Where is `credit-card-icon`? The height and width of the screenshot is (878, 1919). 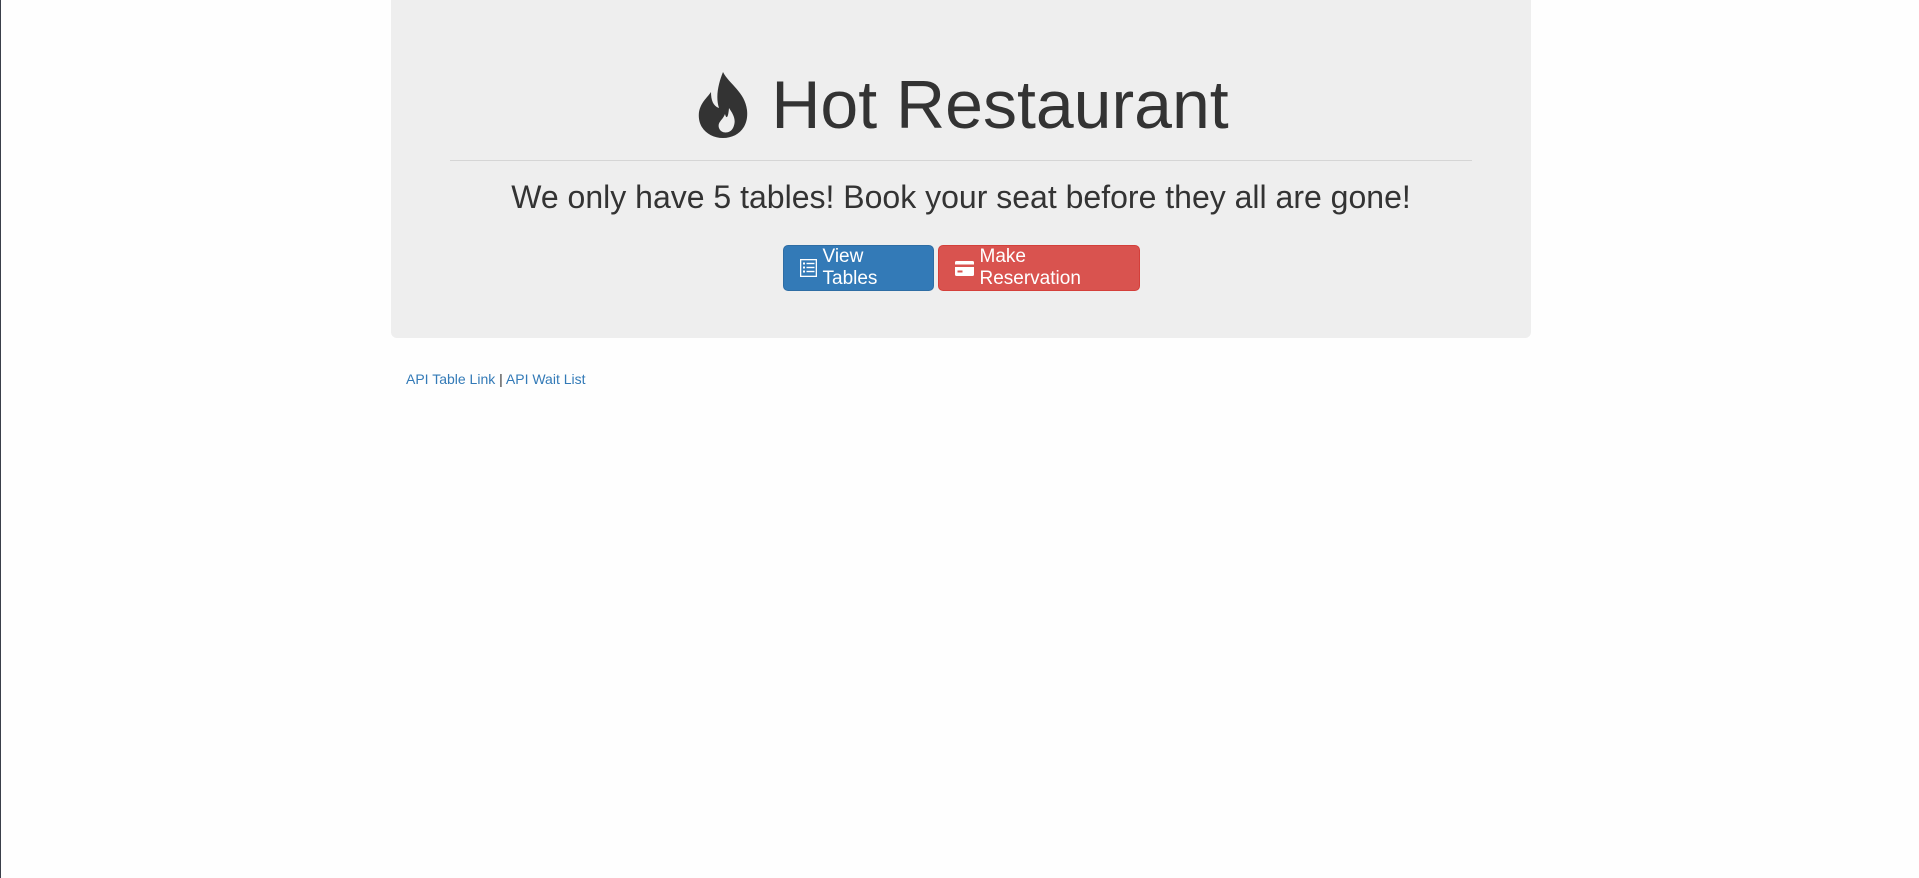
credit-card-icon is located at coordinates (964, 268).